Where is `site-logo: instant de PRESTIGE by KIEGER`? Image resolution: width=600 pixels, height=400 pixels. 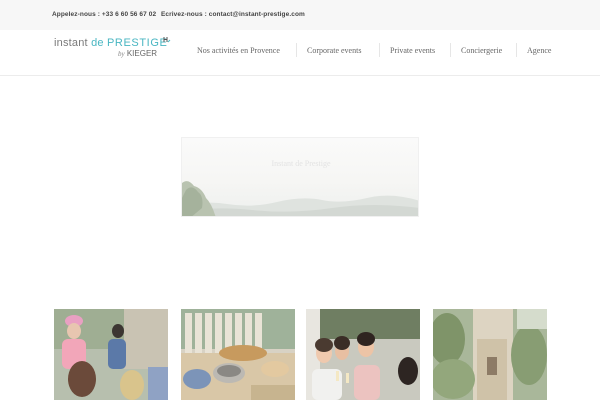 site-logo: instant de PRESTIGE by KIEGER is located at coordinates (113, 52).